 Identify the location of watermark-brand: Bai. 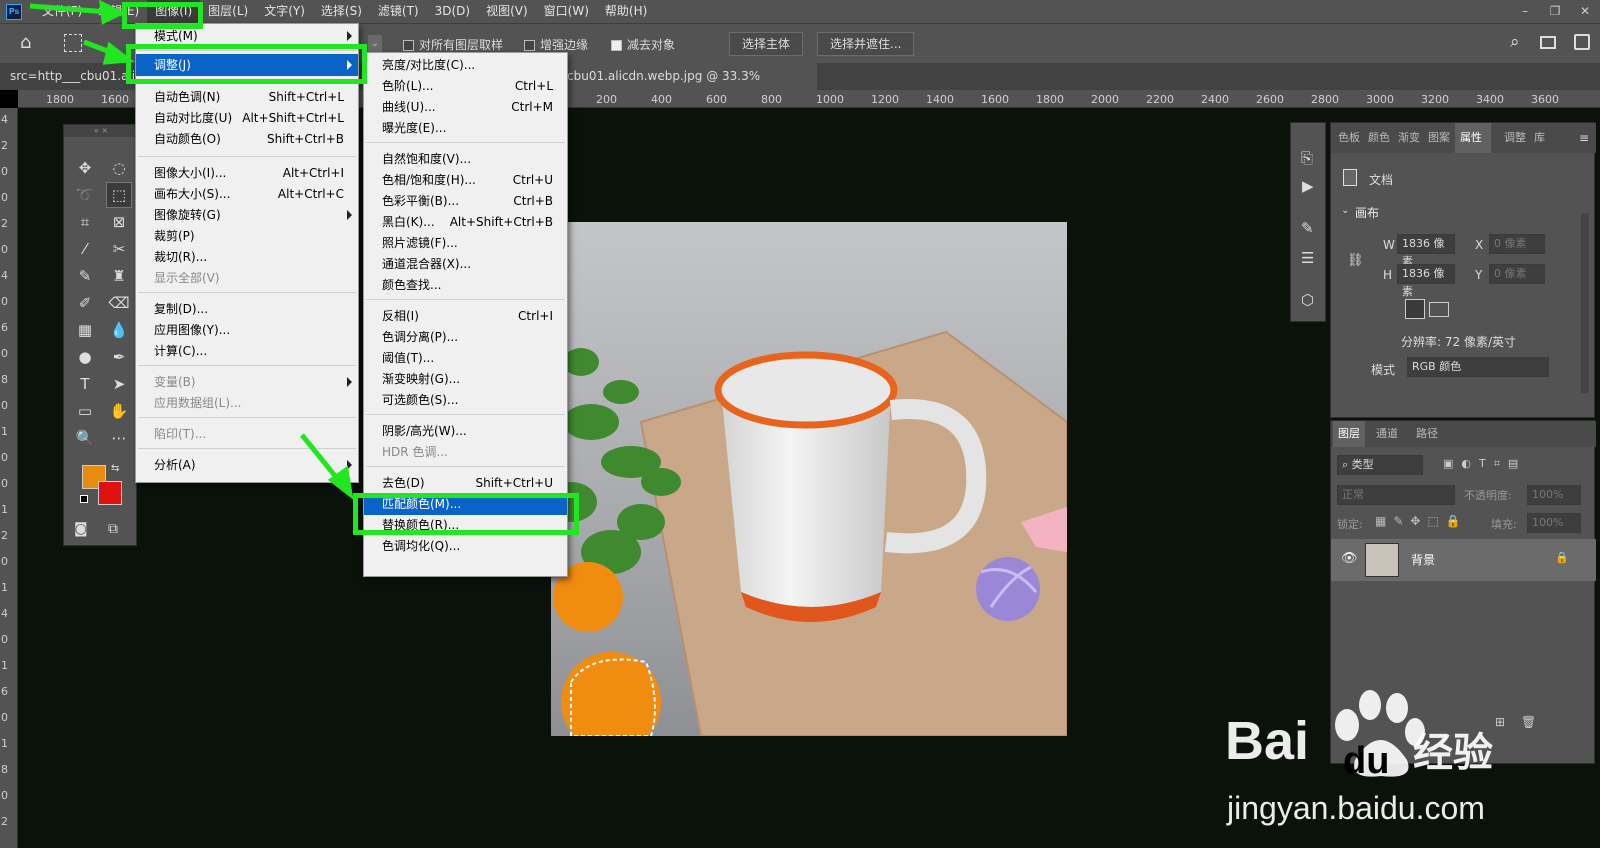
(1267, 741).